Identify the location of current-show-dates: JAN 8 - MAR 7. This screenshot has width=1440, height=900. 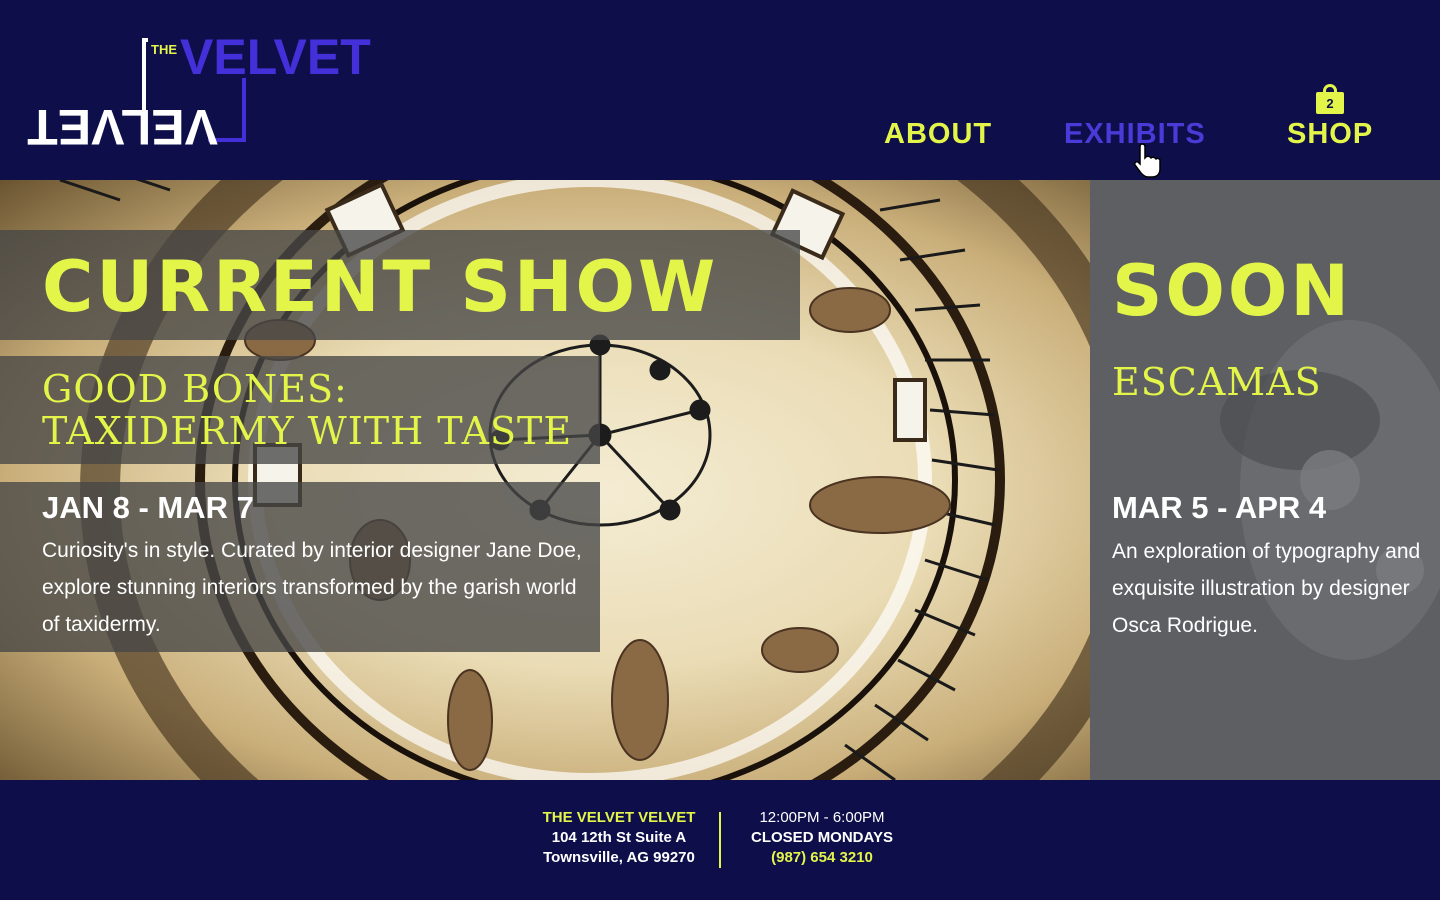
(148, 507).